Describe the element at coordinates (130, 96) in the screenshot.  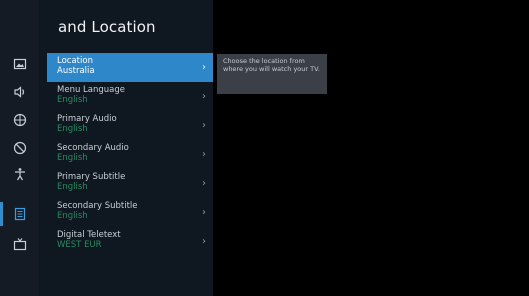
I see `menu-item-menu-language: Menu Language English ›` at that location.